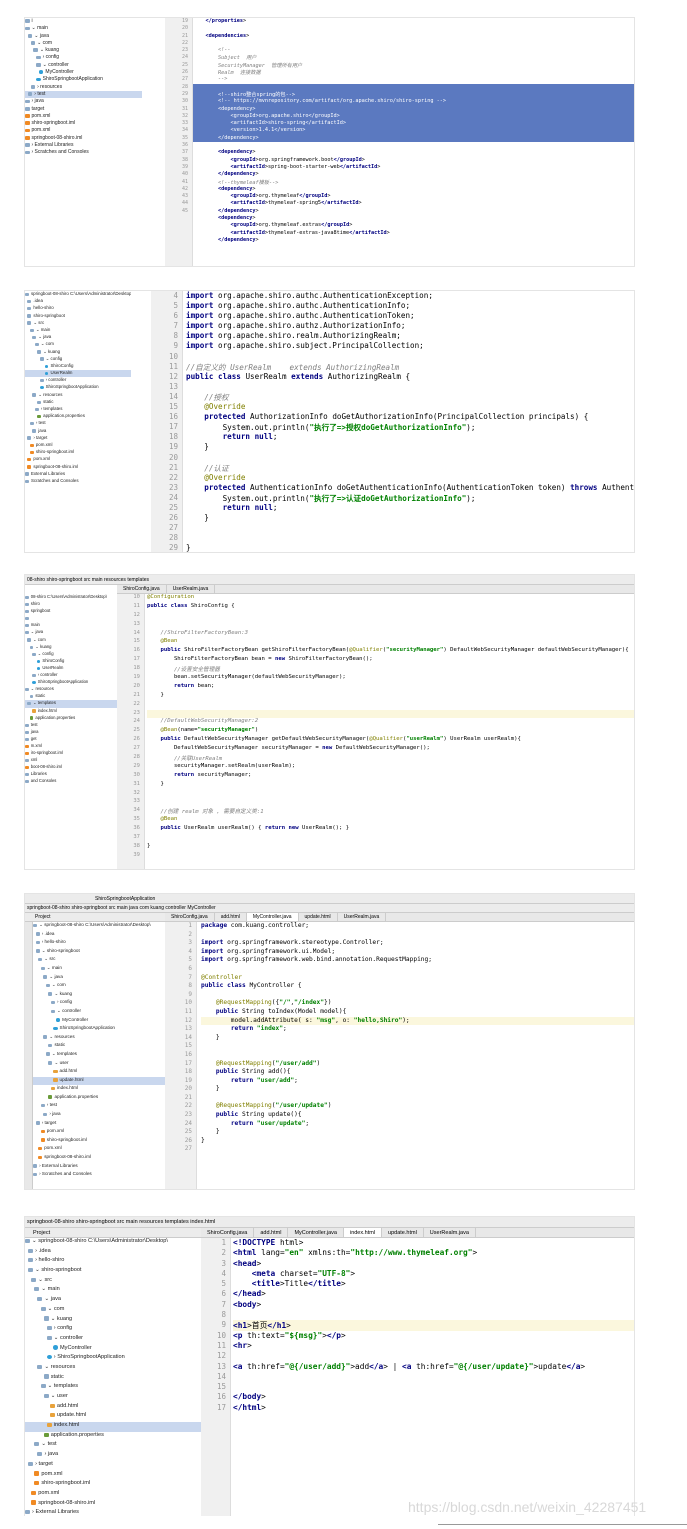 The width and height of the screenshot is (687, 1529). What do you see at coordinates (78, 431) in the screenshot?
I see `tree-item: java` at bounding box center [78, 431].